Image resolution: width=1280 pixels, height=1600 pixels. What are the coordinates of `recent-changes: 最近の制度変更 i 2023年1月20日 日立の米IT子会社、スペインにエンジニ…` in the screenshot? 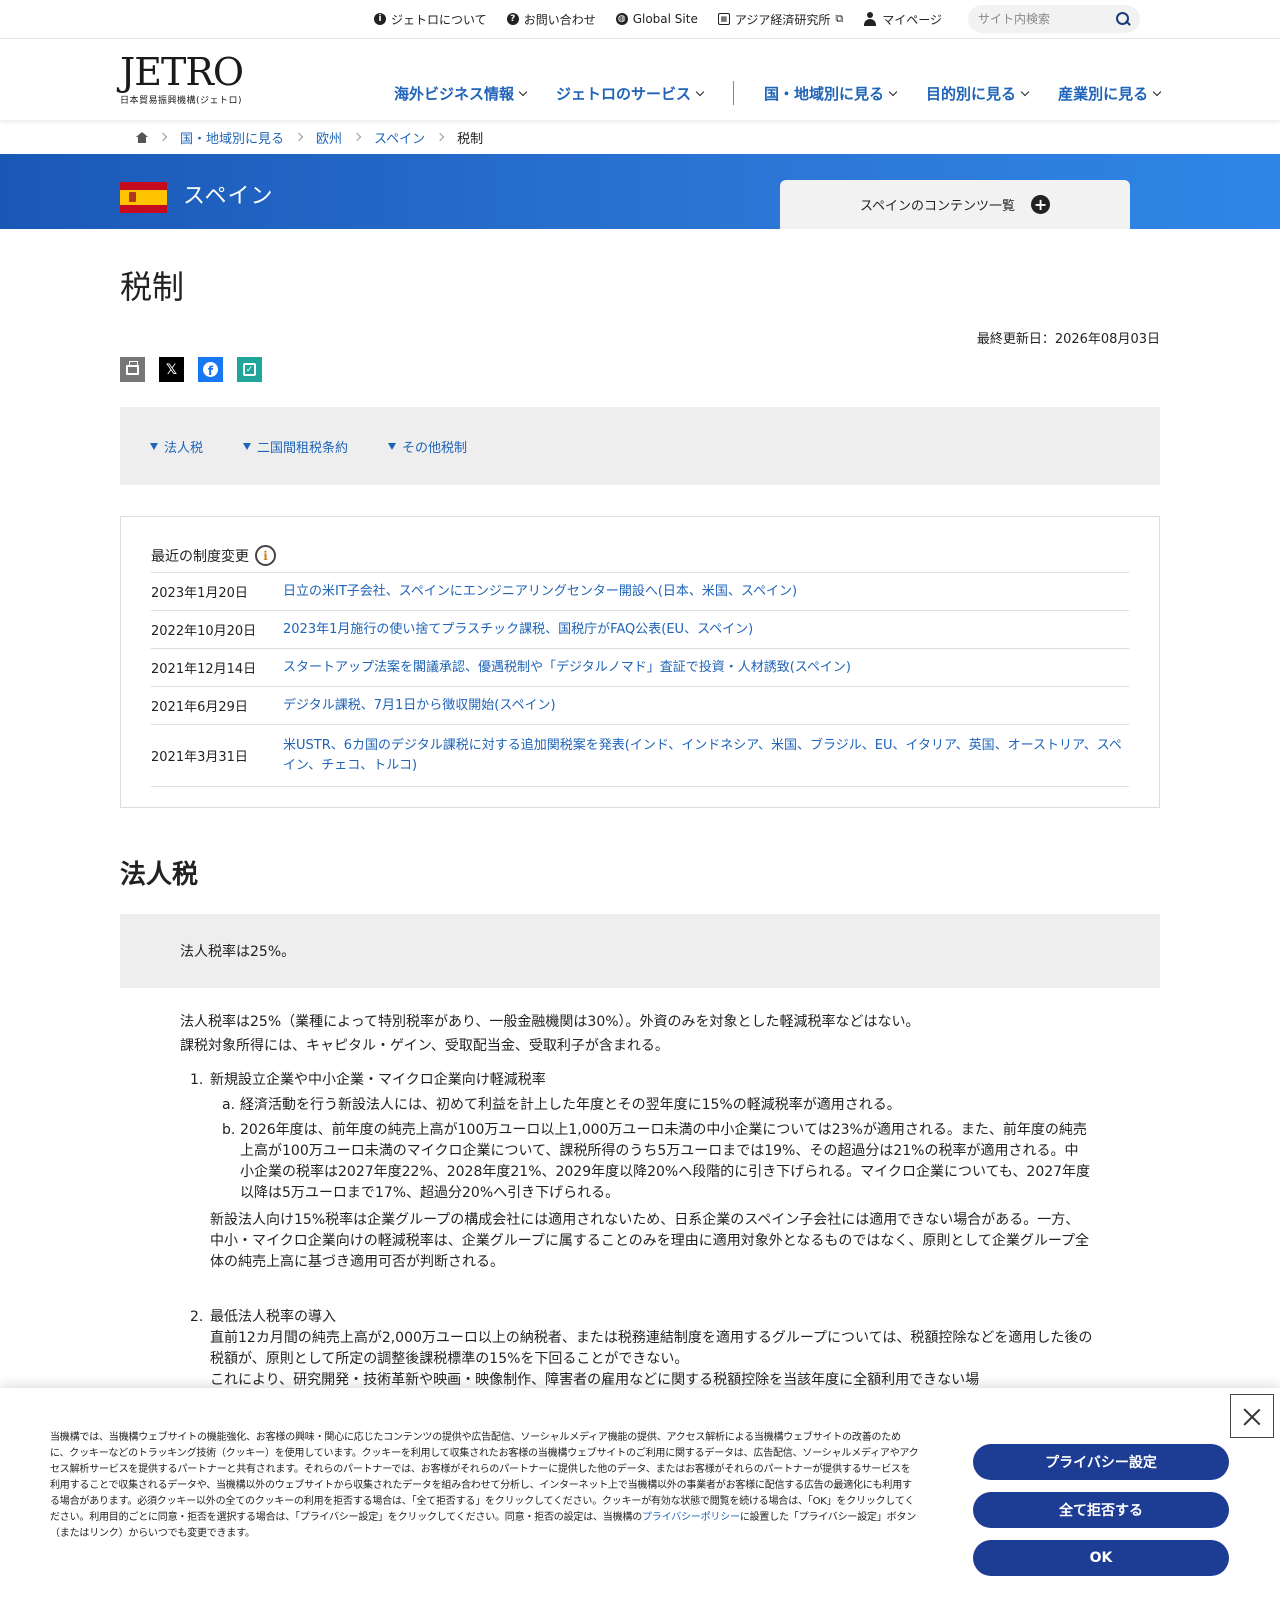 It's located at (640, 662).